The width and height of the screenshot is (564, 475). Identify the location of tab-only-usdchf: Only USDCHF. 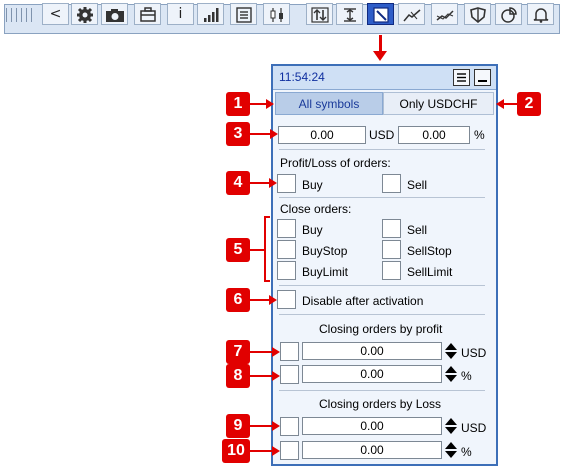
(438, 103).